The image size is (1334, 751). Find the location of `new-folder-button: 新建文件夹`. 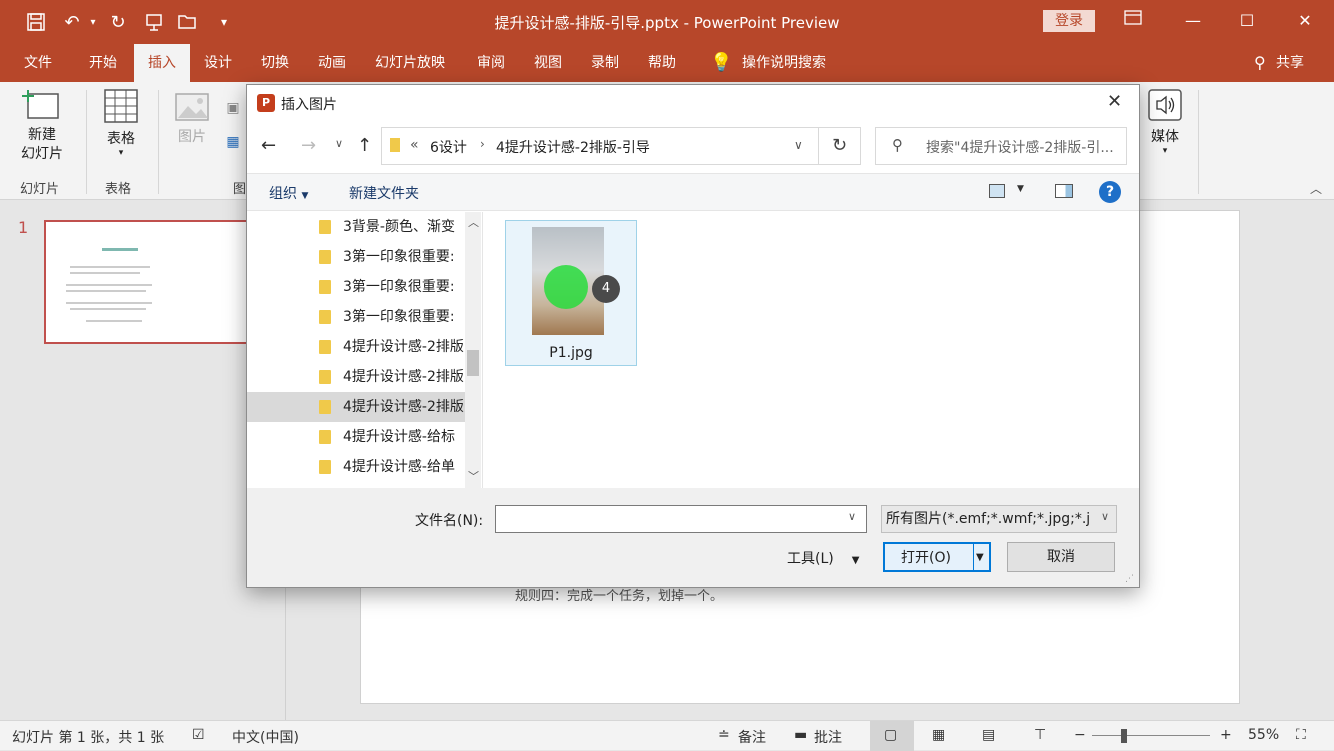

new-folder-button: 新建文件夹 is located at coordinates (384, 193).